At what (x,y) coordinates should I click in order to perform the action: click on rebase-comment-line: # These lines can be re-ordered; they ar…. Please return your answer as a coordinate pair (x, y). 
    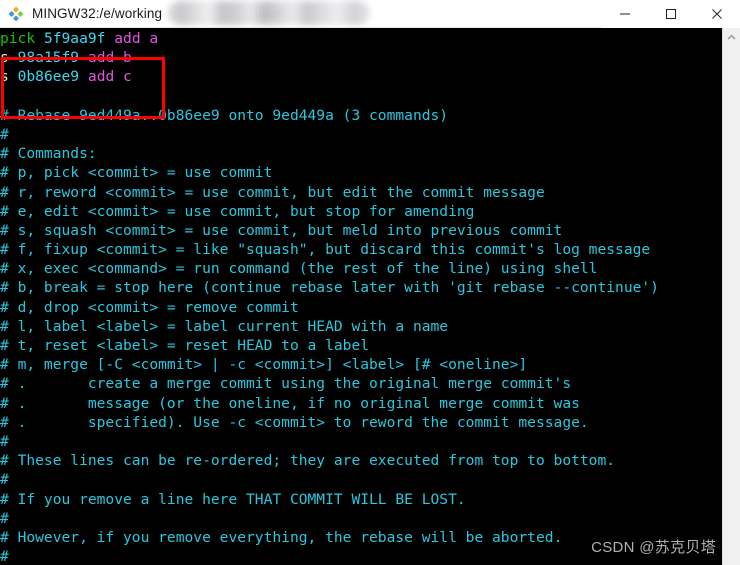
    Looking at the image, I should click on (308, 461).